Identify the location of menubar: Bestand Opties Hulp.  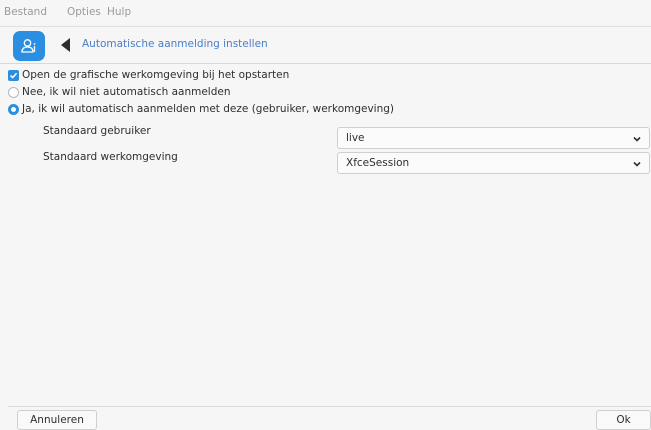
(325, 13).